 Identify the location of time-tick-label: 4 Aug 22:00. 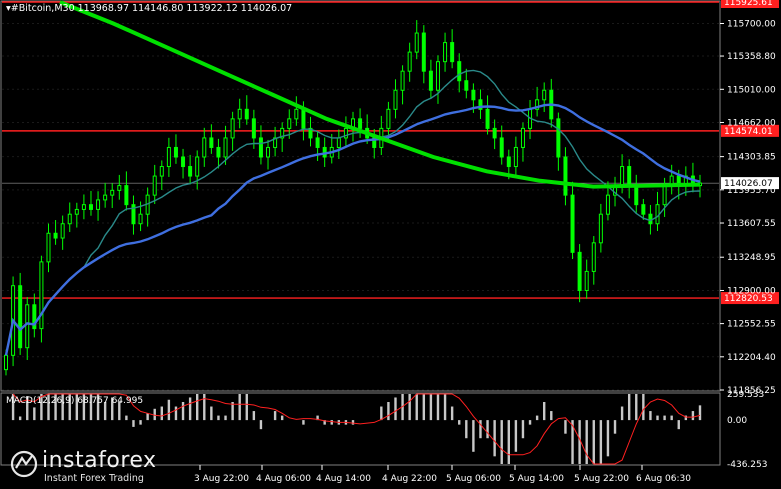
(409, 479).